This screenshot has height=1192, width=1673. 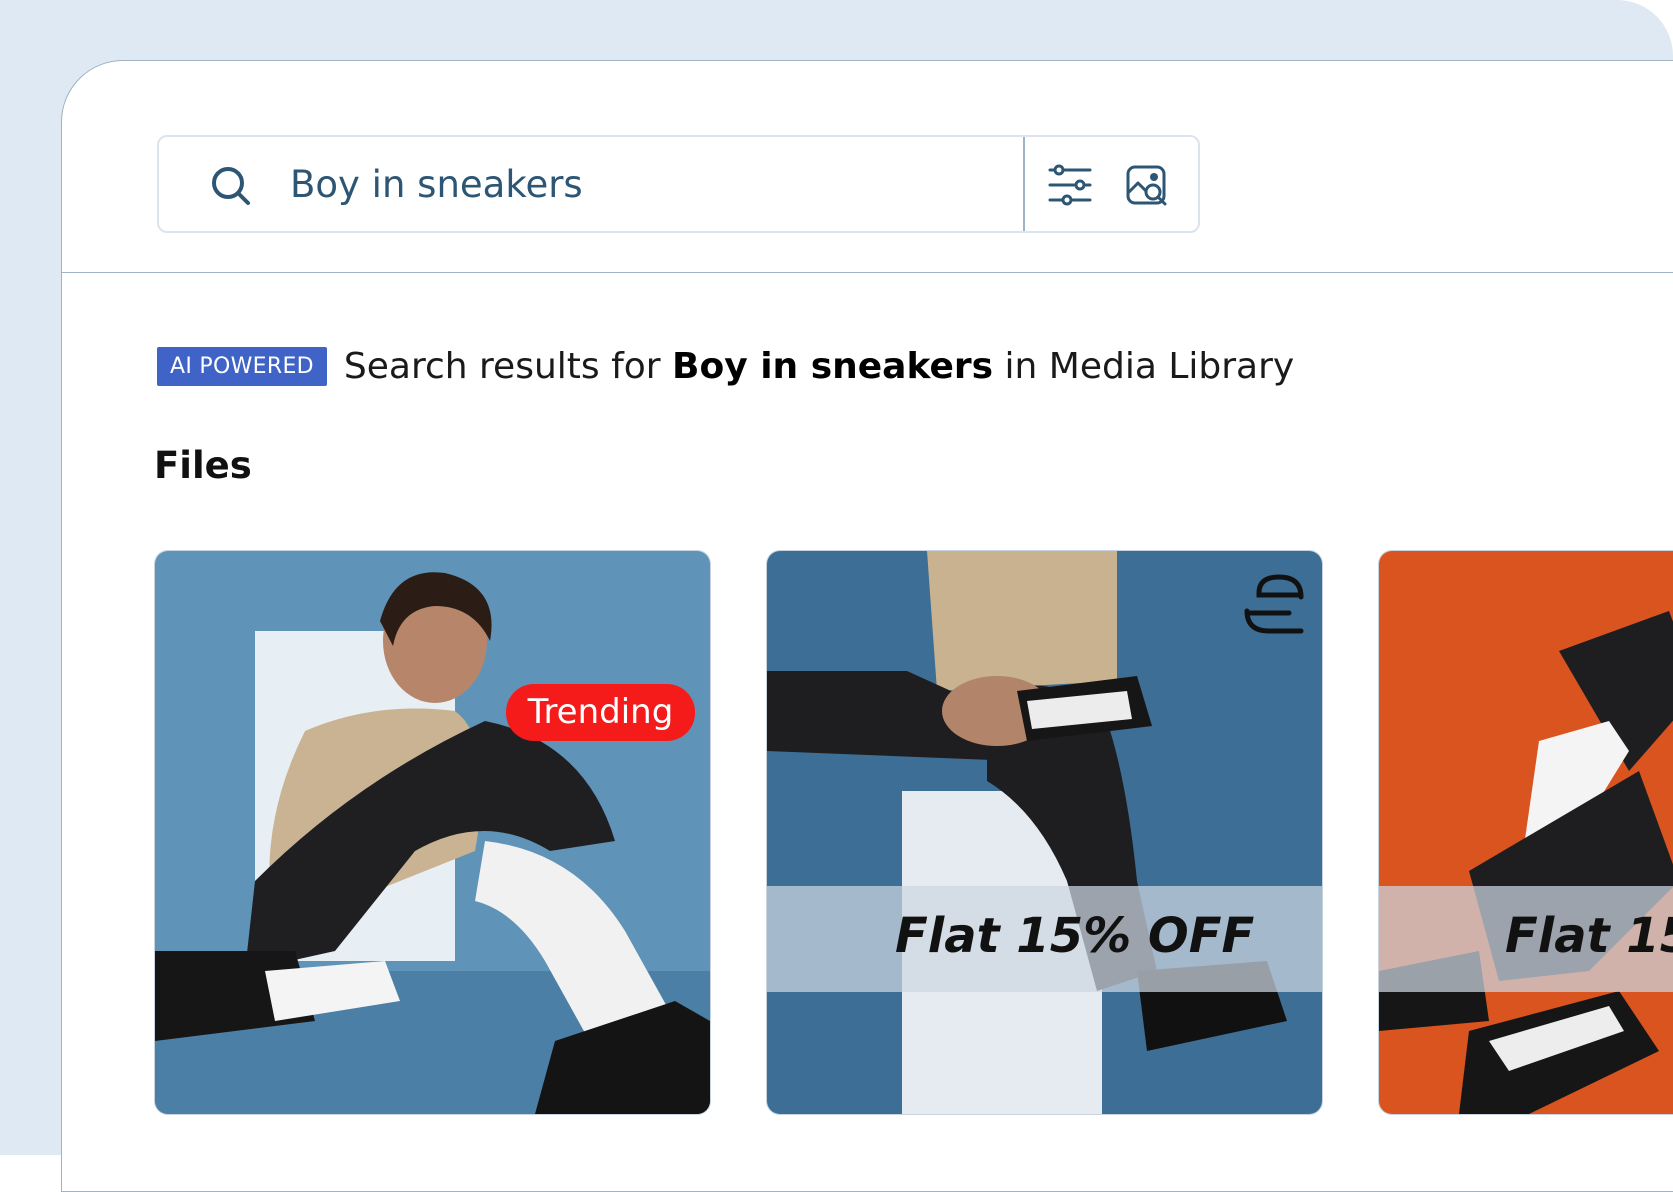 What do you see at coordinates (508, 366) in the screenshot?
I see `results-prefix: Search results for` at bounding box center [508, 366].